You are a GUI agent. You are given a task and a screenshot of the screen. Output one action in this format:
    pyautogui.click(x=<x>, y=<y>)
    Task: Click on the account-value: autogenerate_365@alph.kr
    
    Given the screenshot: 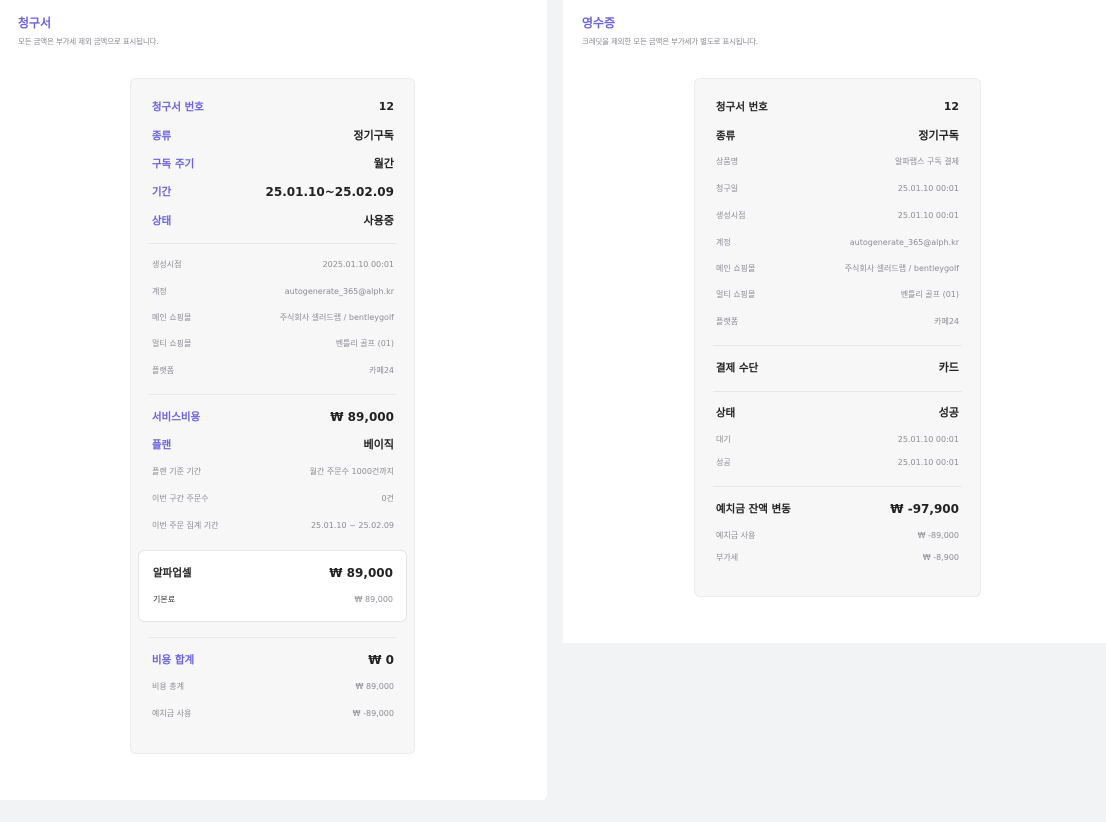 What is the action you would take?
    pyautogui.click(x=339, y=291)
    